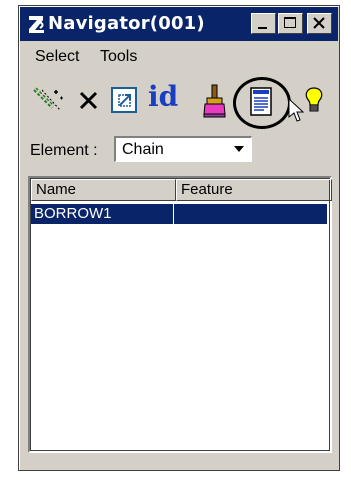 The image size is (351, 481). Describe the element at coordinates (262, 28) in the screenshot. I see `minimize-icon` at that location.